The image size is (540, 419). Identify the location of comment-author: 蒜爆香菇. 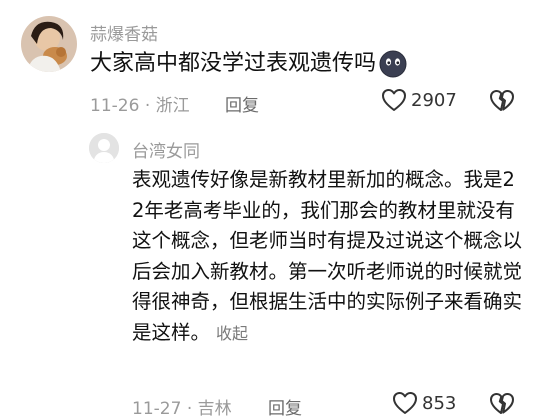
(124, 32).